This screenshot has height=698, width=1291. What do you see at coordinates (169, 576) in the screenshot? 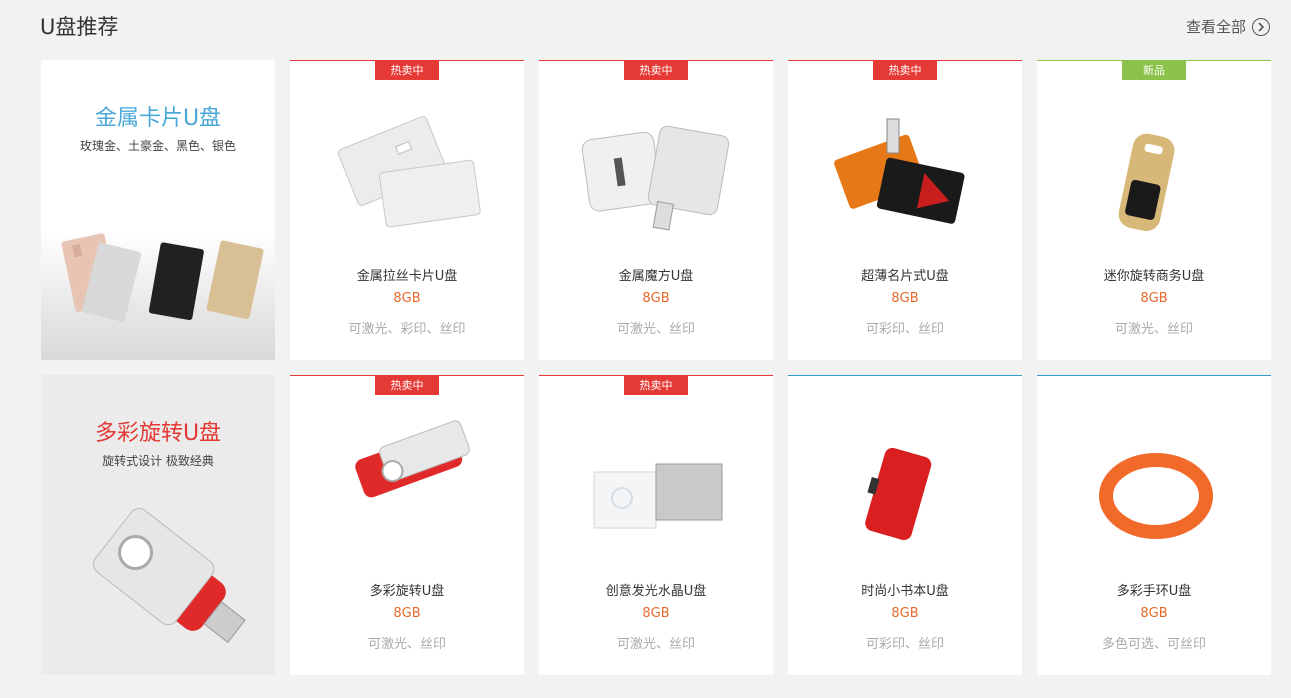
I see `swivel-drive-image` at bounding box center [169, 576].